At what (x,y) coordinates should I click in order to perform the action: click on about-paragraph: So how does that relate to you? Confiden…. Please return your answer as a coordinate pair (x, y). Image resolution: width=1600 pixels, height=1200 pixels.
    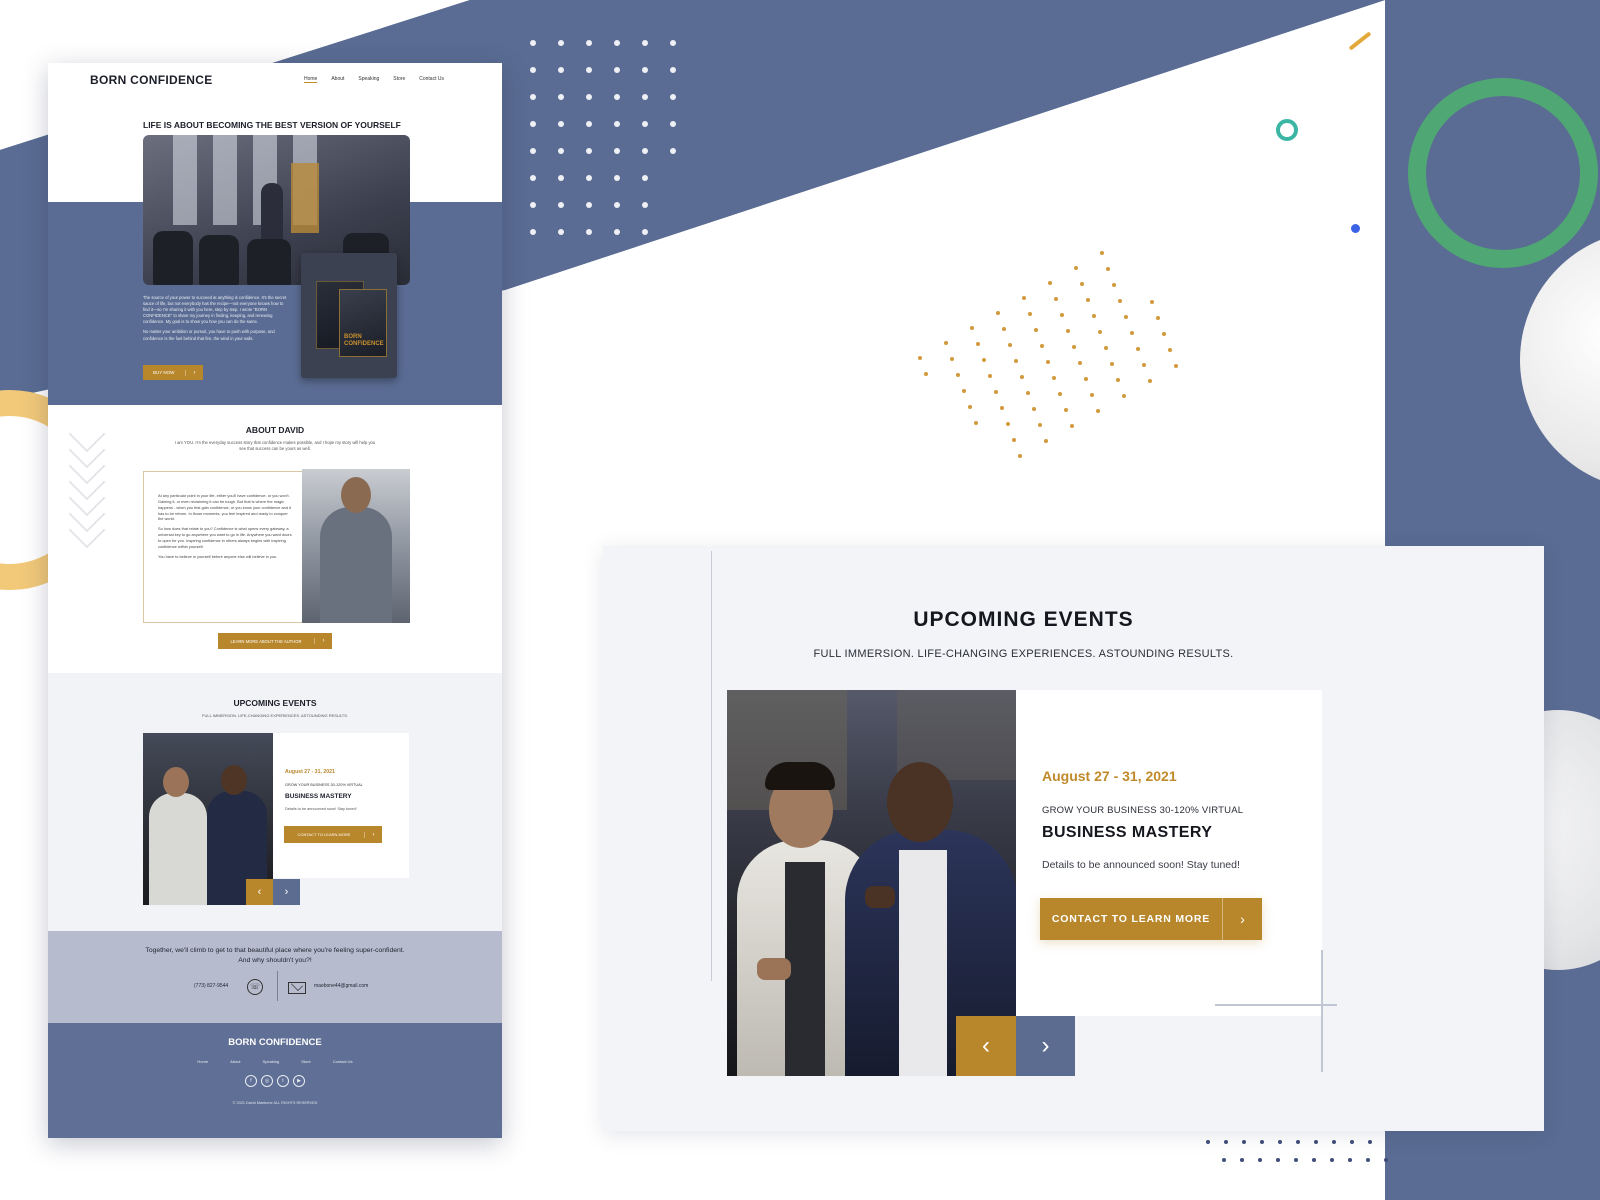
    Looking at the image, I should click on (225, 537).